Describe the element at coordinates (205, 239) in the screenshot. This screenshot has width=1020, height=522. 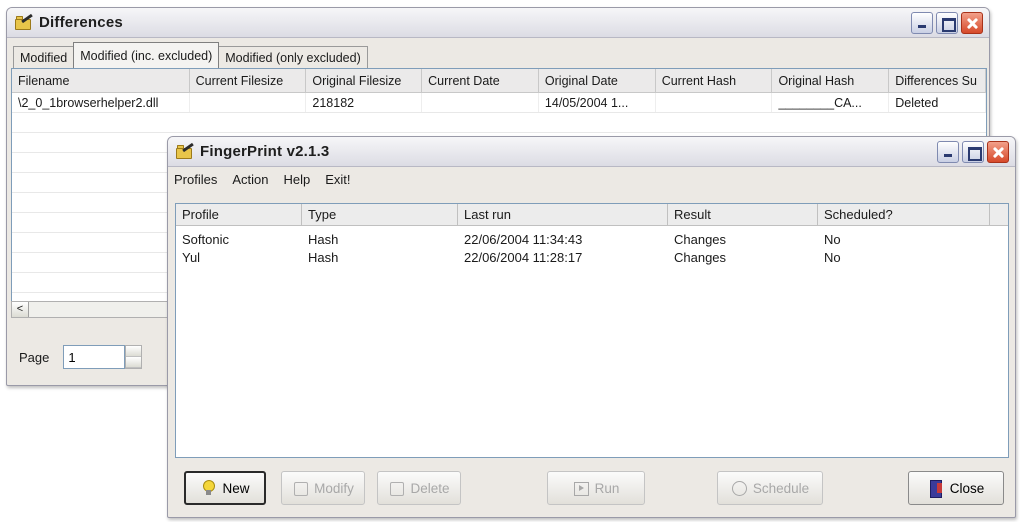
I see `profile-name: Softonic` at that location.